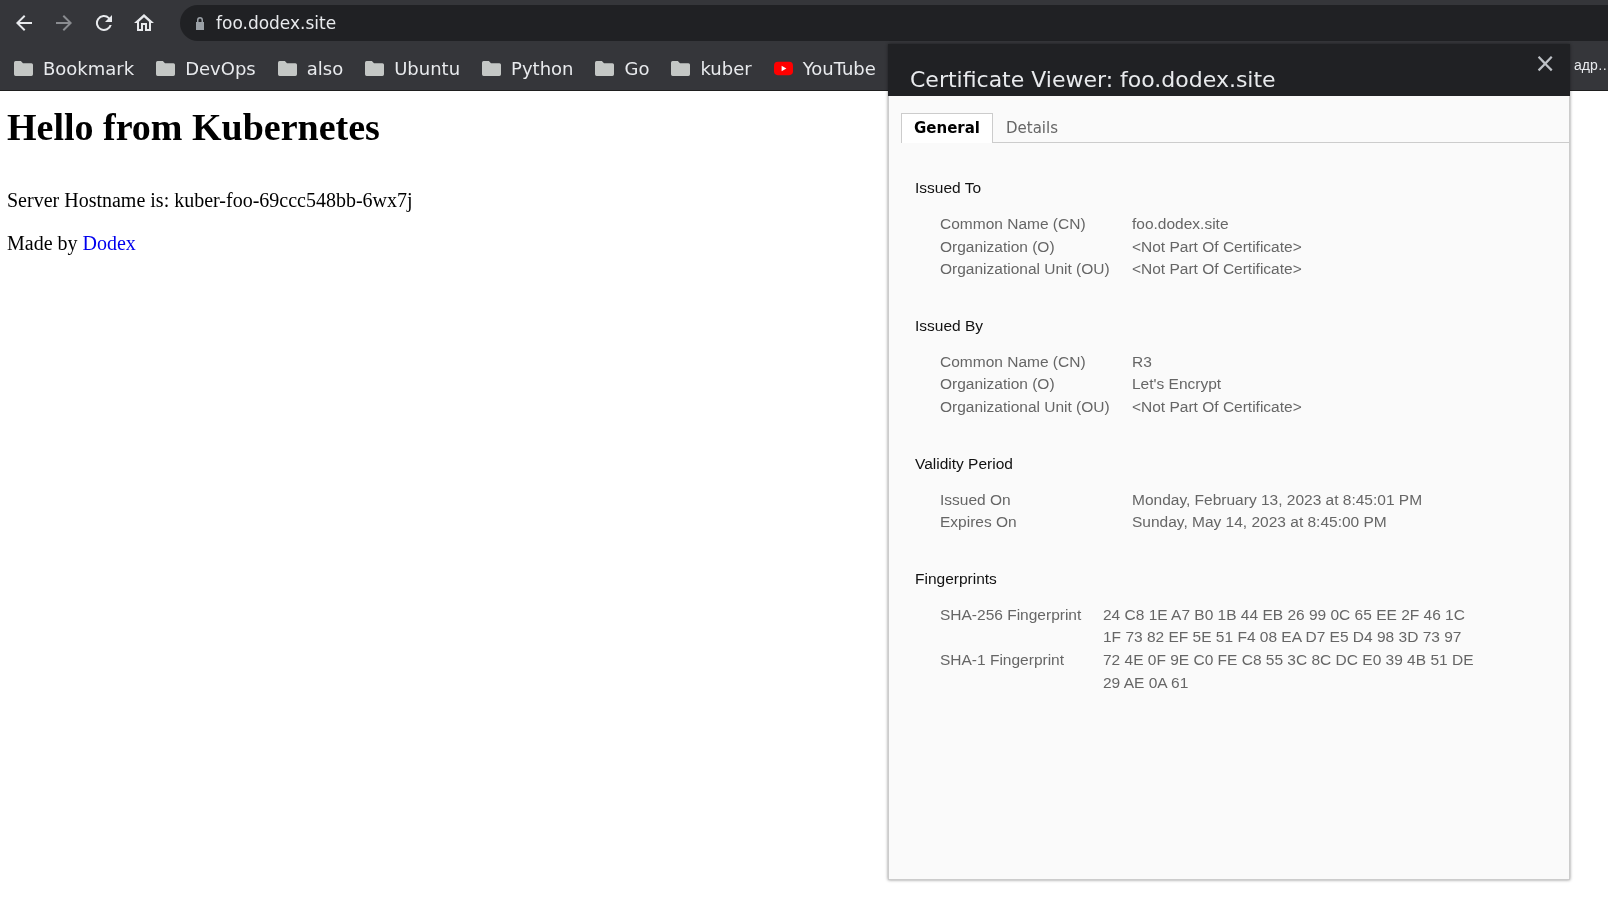 The width and height of the screenshot is (1608, 912). What do you see at coordinates (783, 68) in the screenshot?
I see `play-icon` at bounding box center [783, 68].